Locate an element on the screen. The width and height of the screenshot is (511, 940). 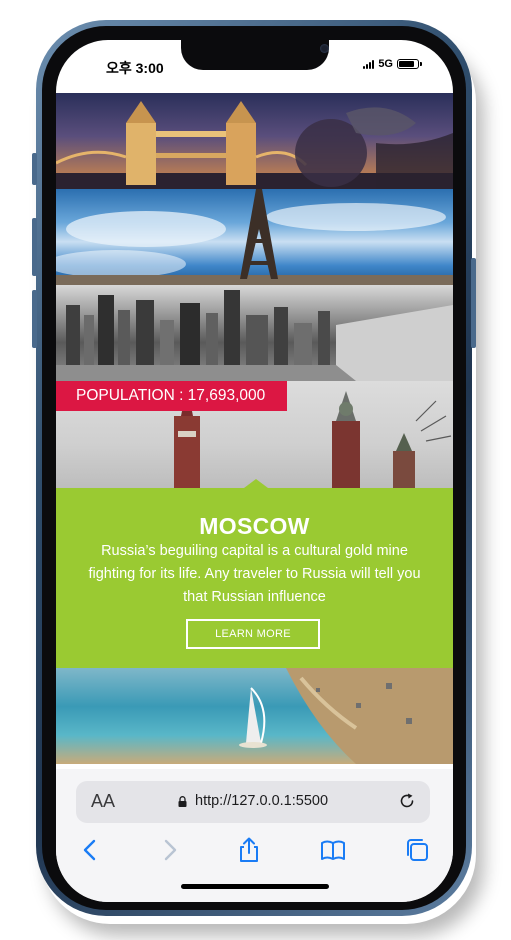
url-field: AA http://127.0.0.1:5500 is located at coordinates (253, 802).